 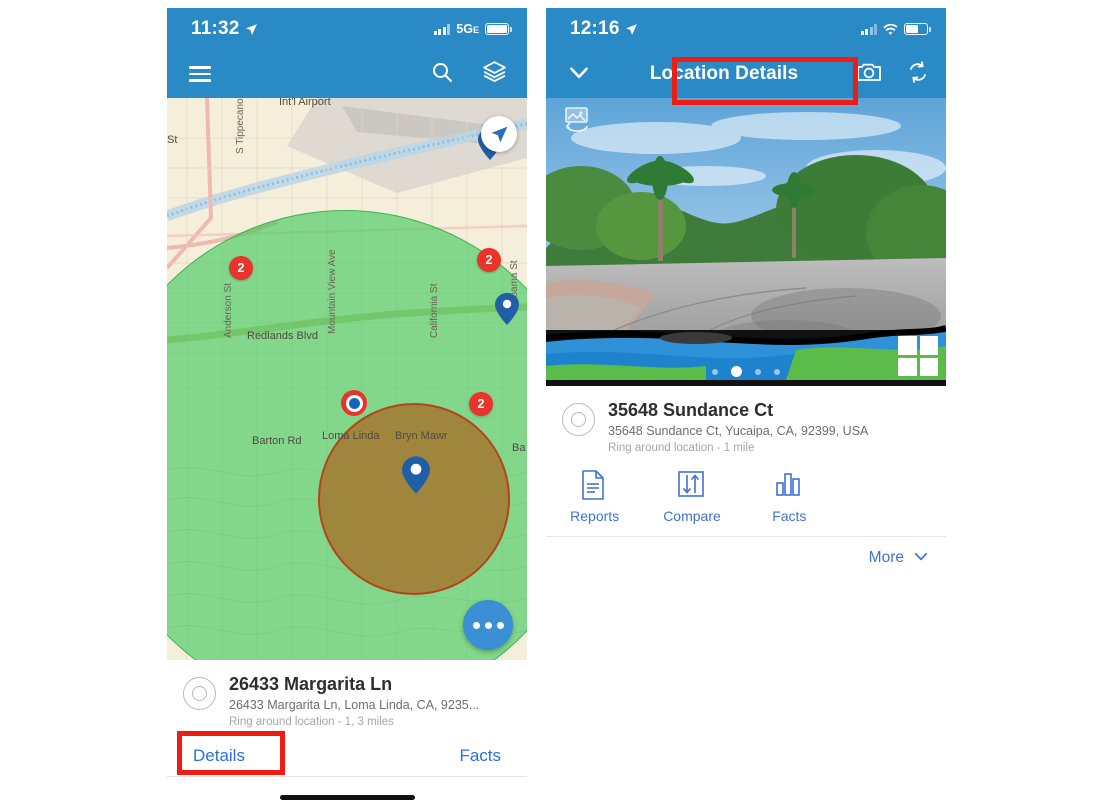 What do you see at coordinates (416, 475) in the screenshot?
I see `map-pin-selected` at bounding box center [416, 475].